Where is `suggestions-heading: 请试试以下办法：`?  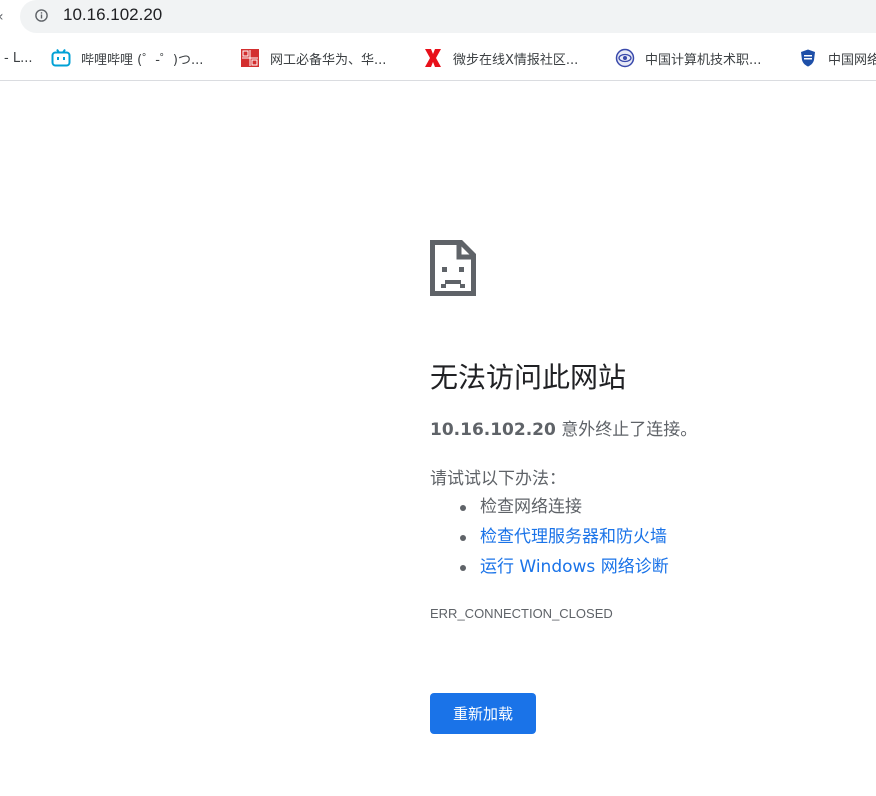
suggestions-heading: 请试试以下办法： is located at coordinates (498, 479).